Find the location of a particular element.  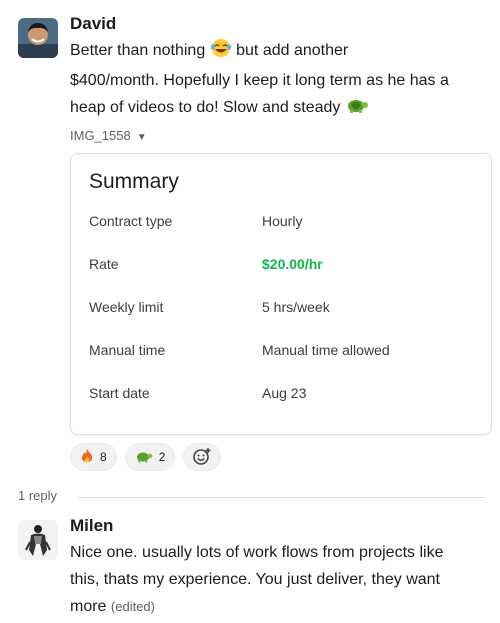

reaction-turtle: 2 is located at coordinates (150, 457).